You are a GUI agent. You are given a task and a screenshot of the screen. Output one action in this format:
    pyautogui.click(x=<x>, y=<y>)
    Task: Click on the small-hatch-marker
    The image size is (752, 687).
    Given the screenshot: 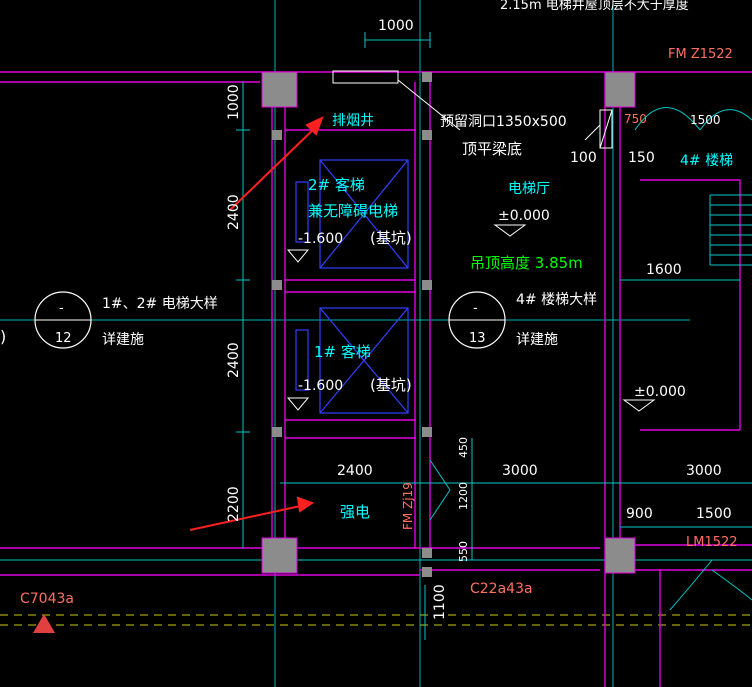 What is the action you would take?
    pyautogui.click(x=598, y=129)
    